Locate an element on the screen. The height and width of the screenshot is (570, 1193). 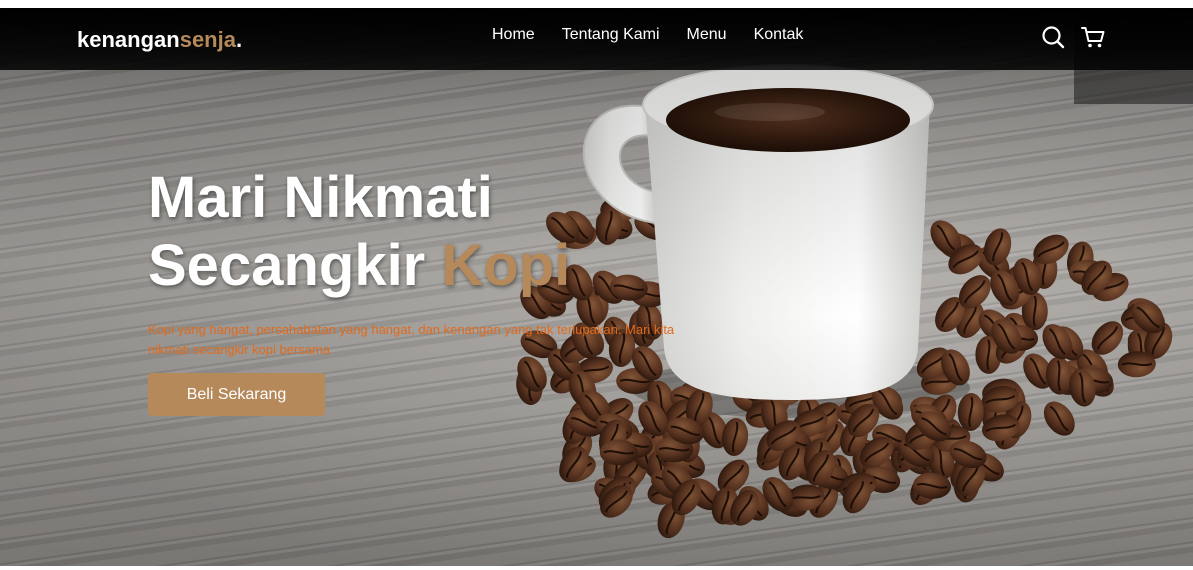
hero-title-line1: Mari Nikmati is located at coordinates (320, 197).